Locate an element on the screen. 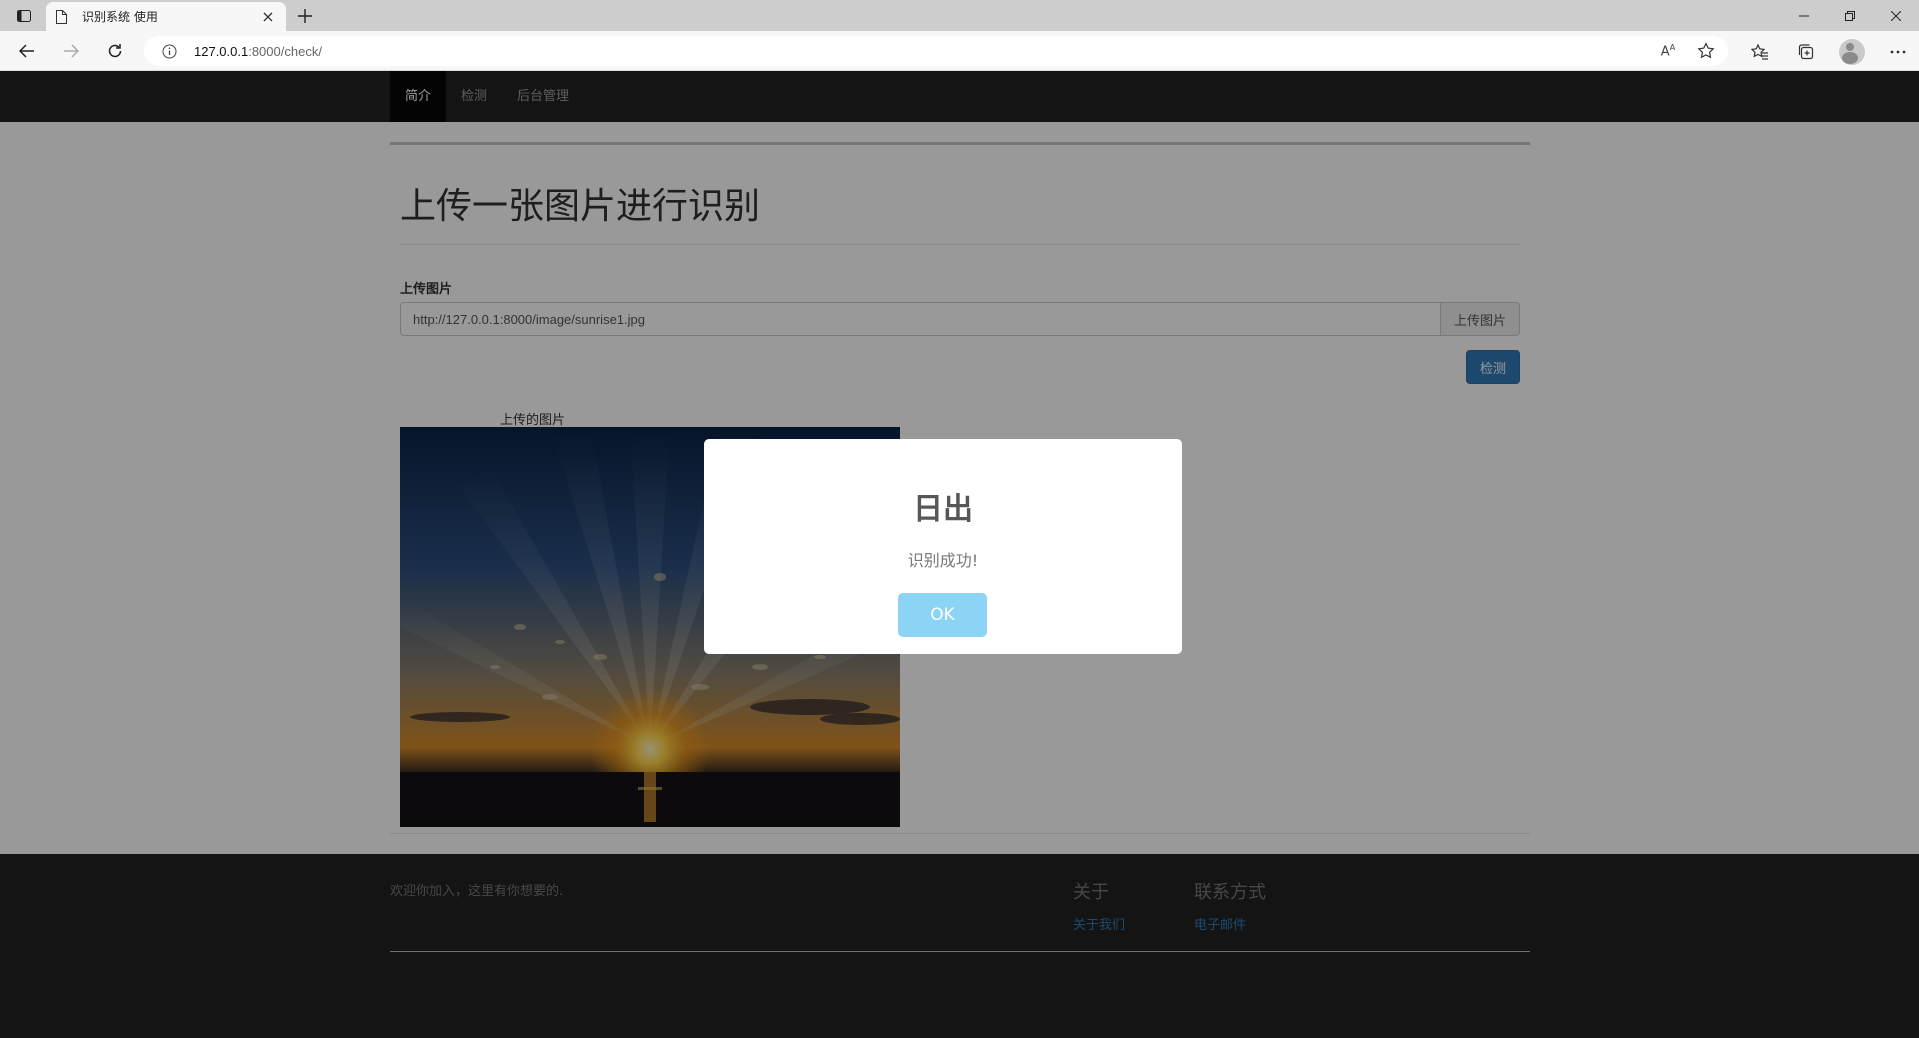 The width and height of the screenshot is (1919, 1038). back-icon is located at coordinates (27, 51).